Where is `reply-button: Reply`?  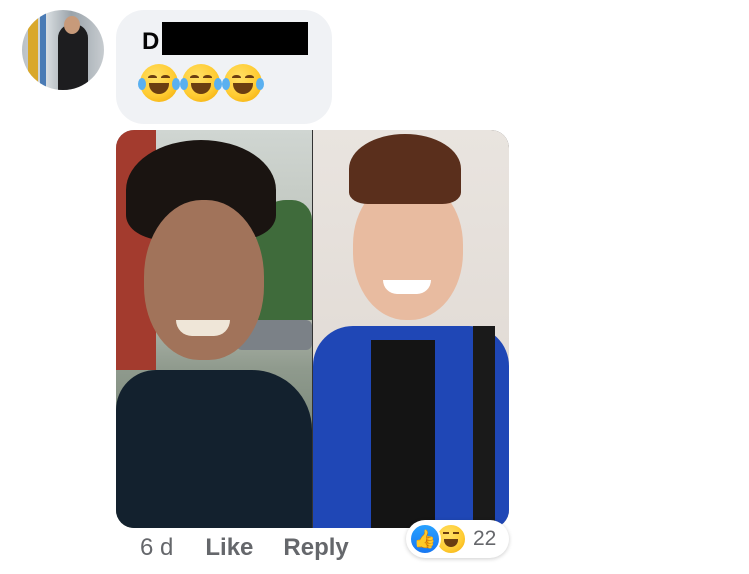 reply-button: Reply is located at coordinates (315, 548).